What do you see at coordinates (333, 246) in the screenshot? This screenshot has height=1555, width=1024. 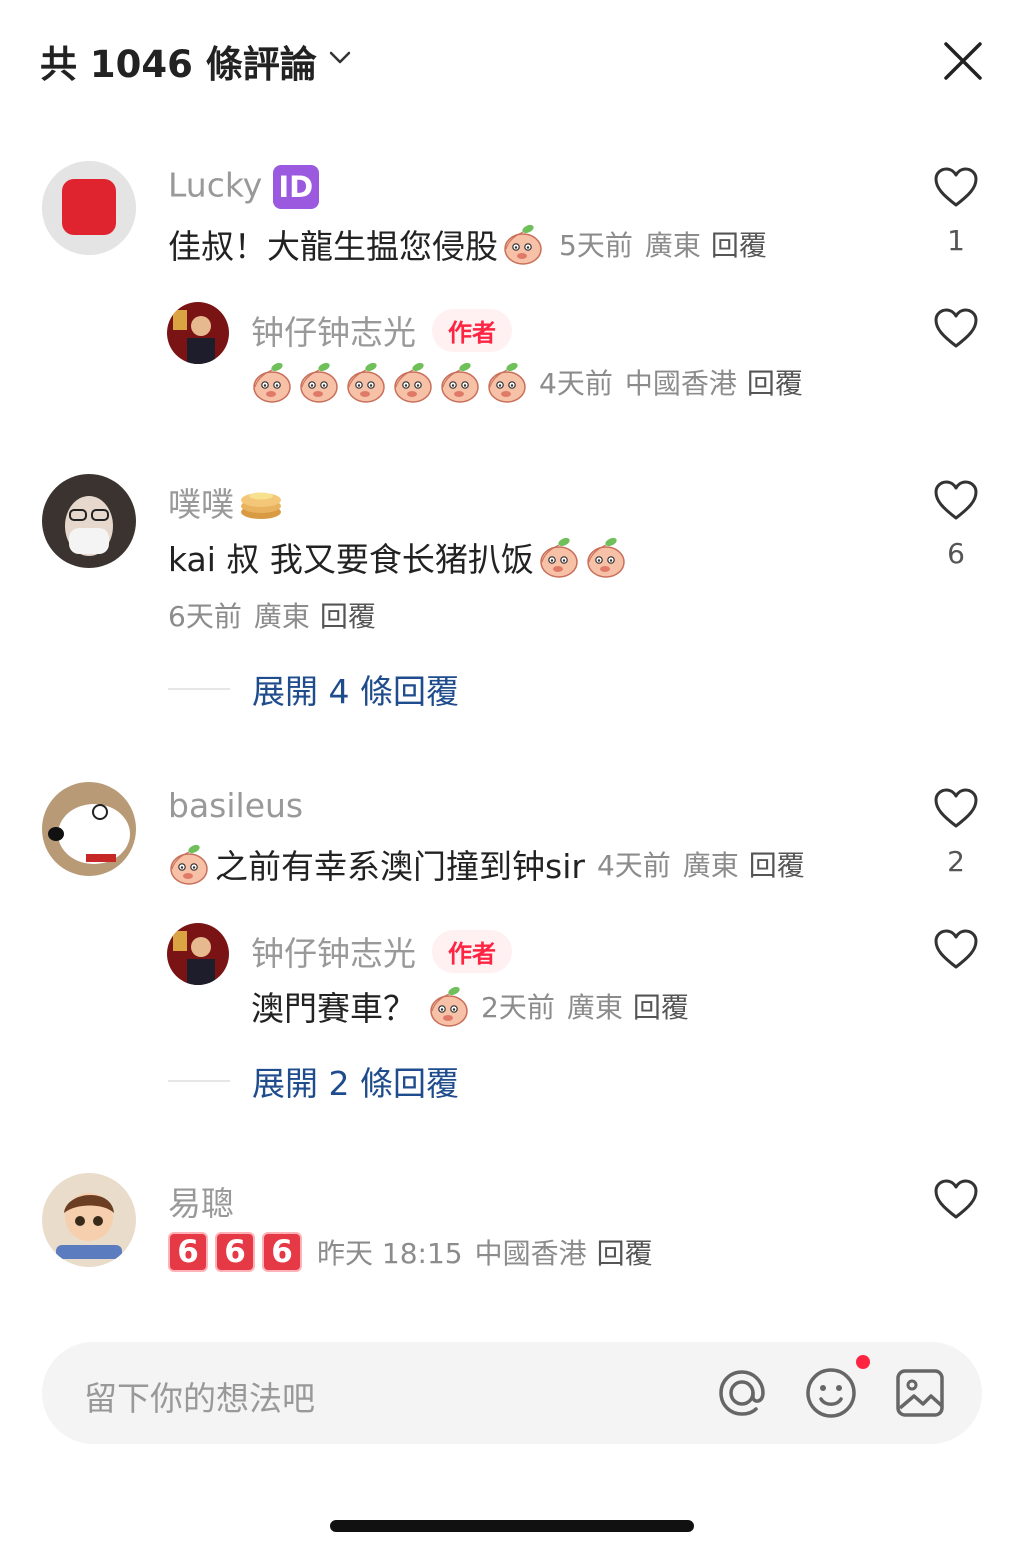 I see `comment-body: 佳叔！大龍生揾您侵股` at bounding box center [333, 246].